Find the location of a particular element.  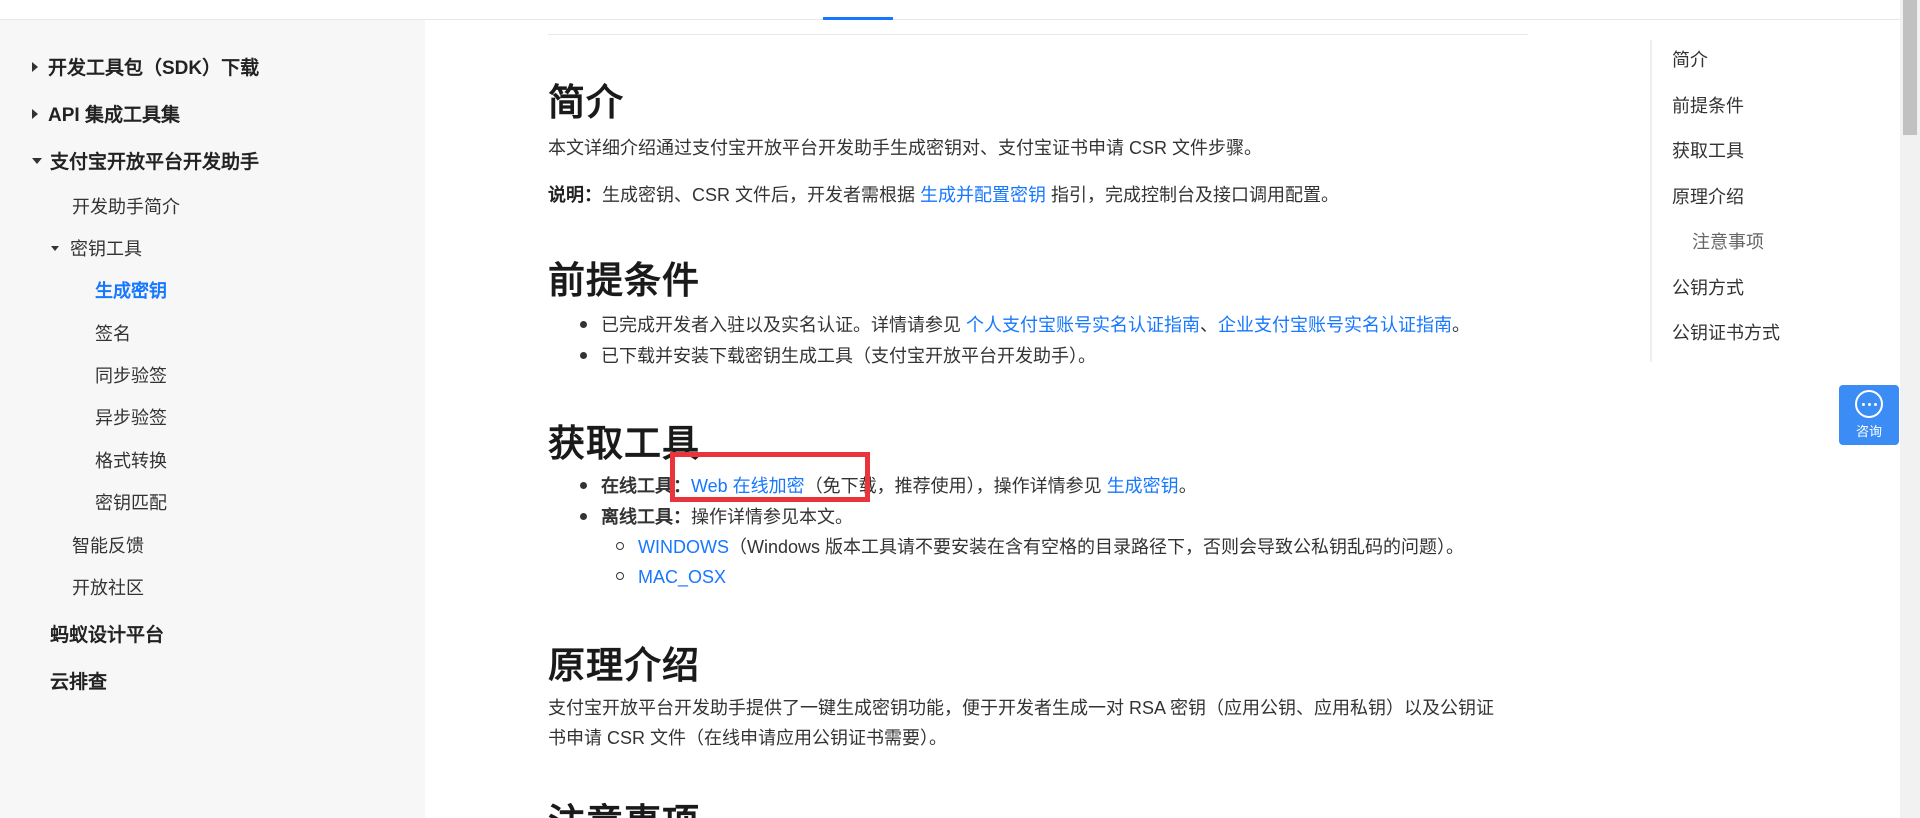

sidebar-item-dev-assistant: 支付宝开放平台开发助手 is located at coordinates (145, 160).